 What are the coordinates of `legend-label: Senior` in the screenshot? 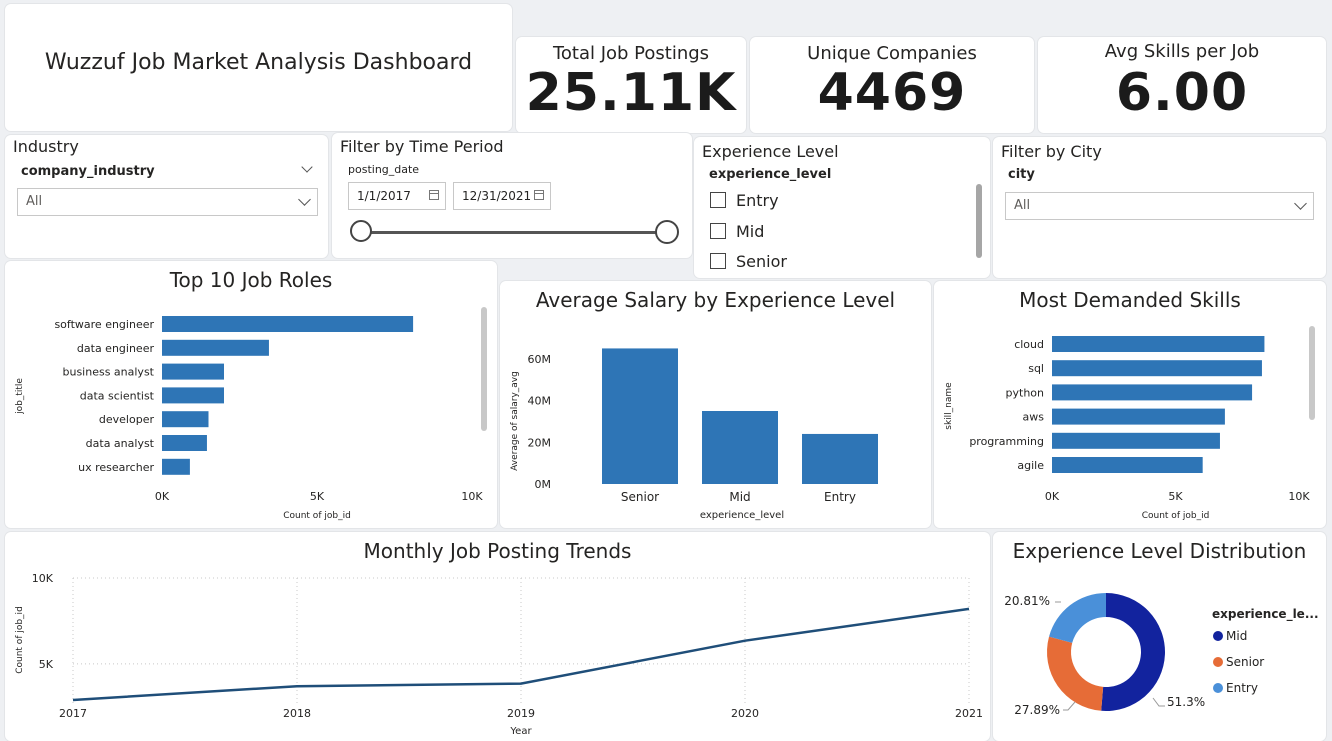 It's located at (1245, 662).